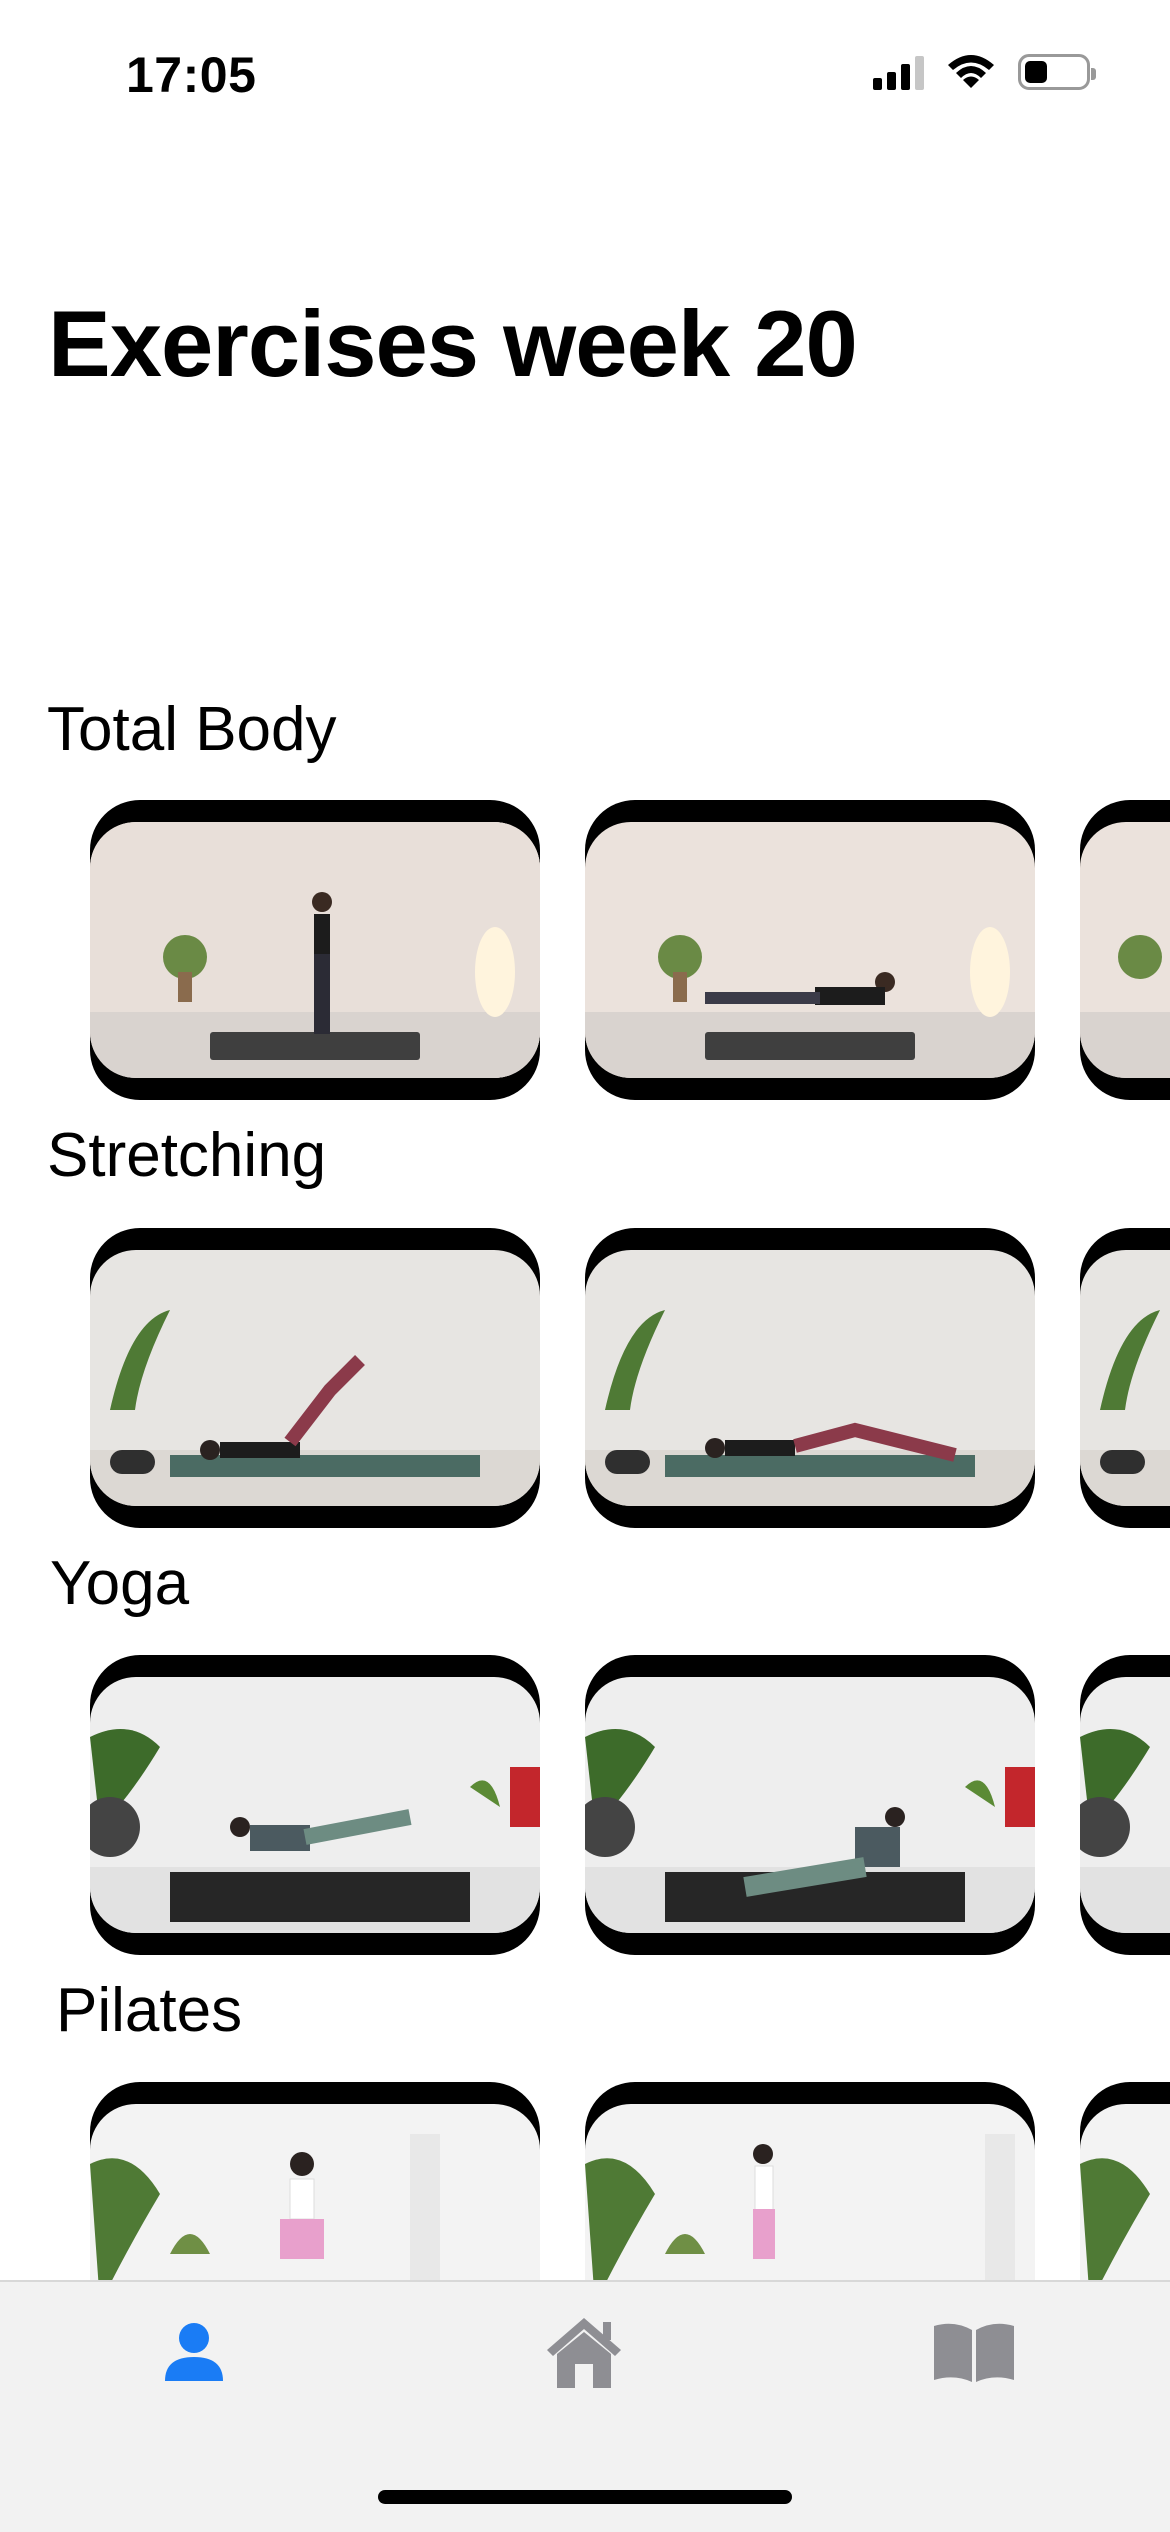 The width and height of the screenshot is (1170, 2532). What do you see at coordinates (585, 75) in the screenshot?
I see `status-bar: 17:05` at bounding box center [585, 75].